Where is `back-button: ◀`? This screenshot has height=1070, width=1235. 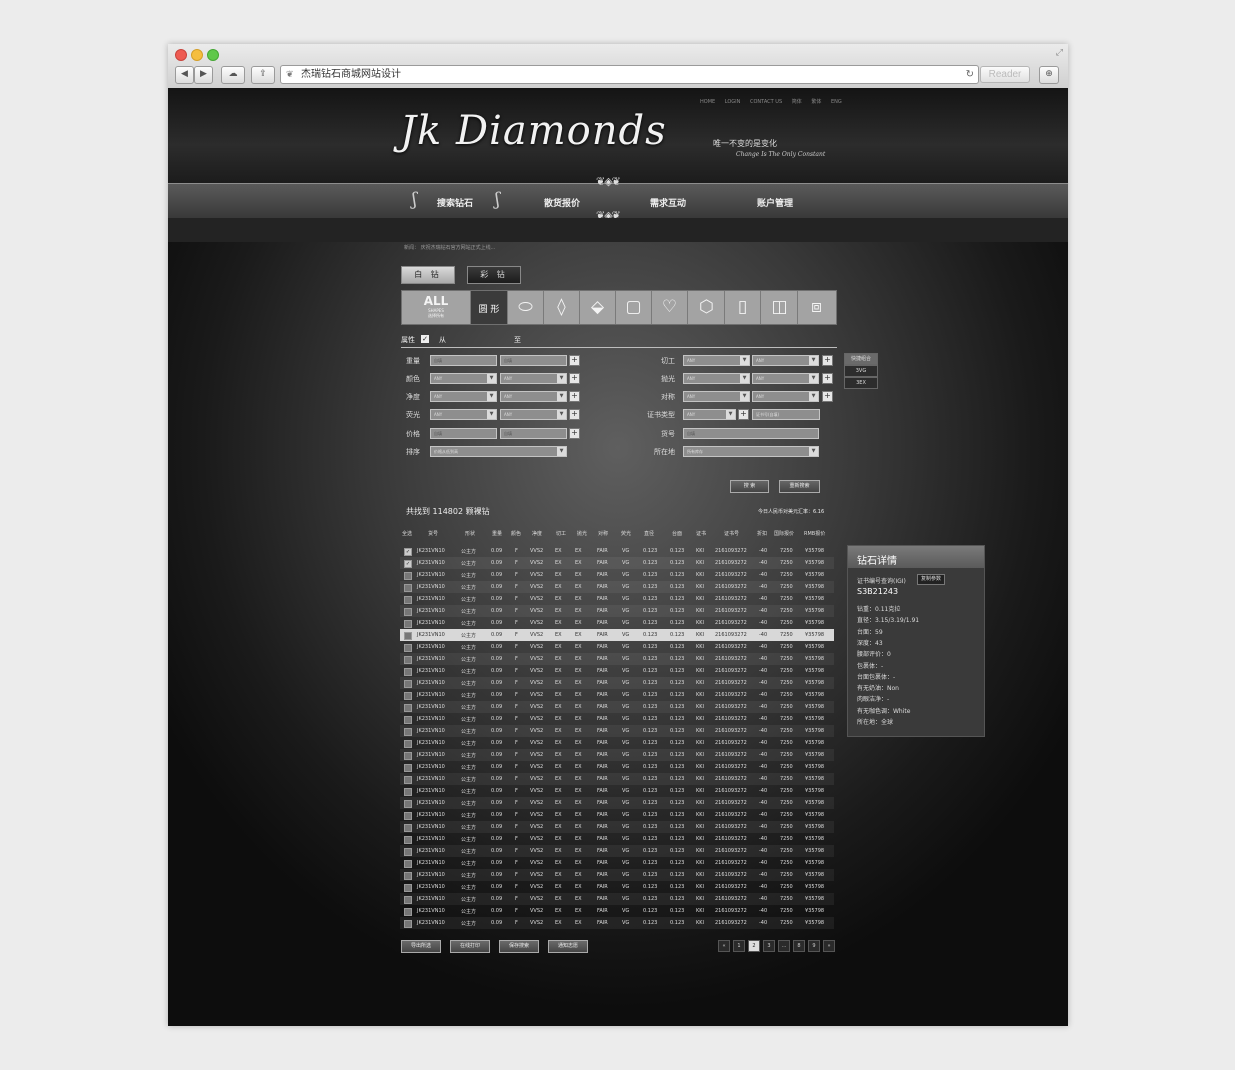 back-button: ◀ is located at coordinates (184, 75).